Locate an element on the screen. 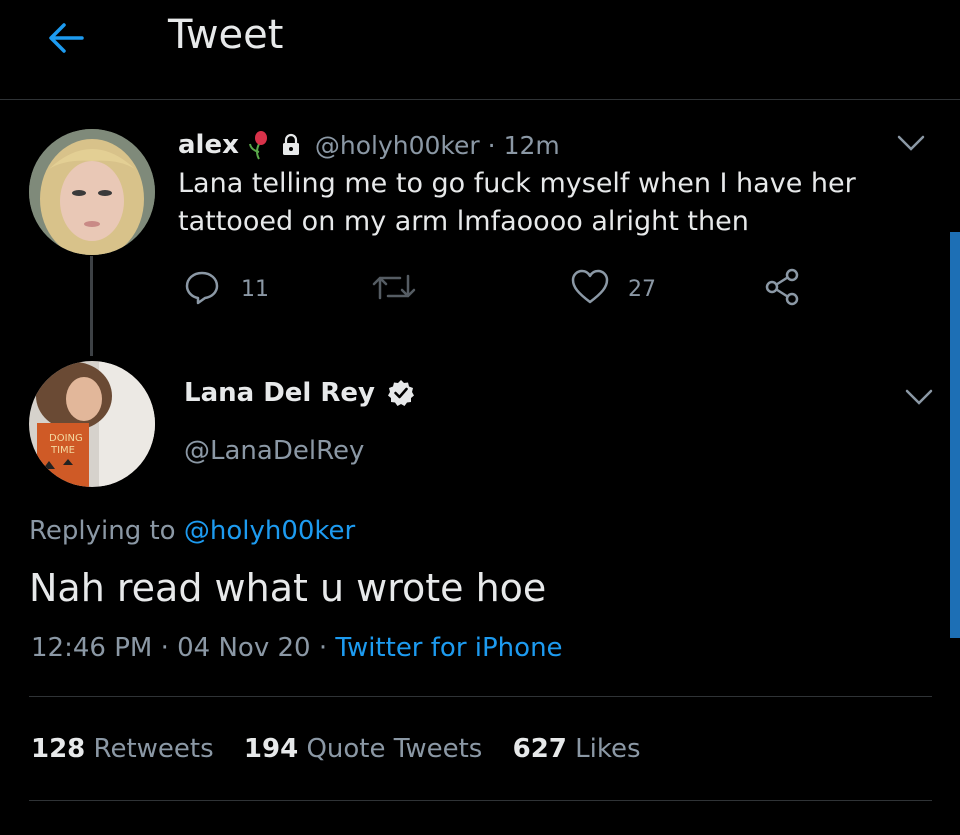 This screenshot has width=960, height=835. heart-icon is located at coordinates (590, 289).